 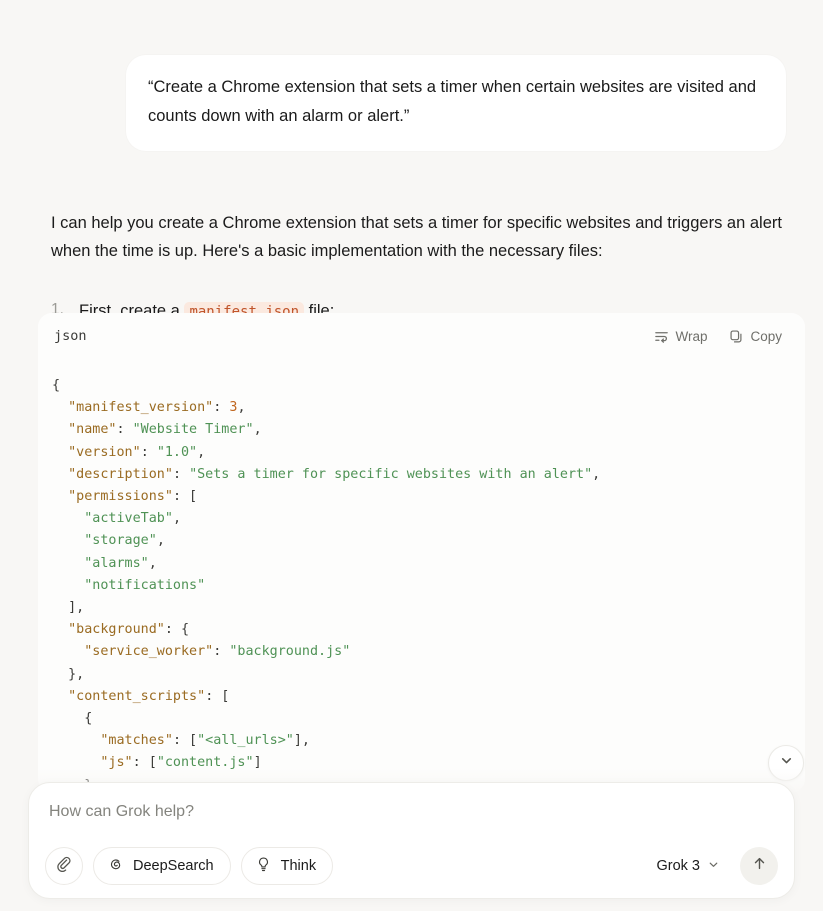 I want to click on text-wrap-icon, so click(x=661, y=336).